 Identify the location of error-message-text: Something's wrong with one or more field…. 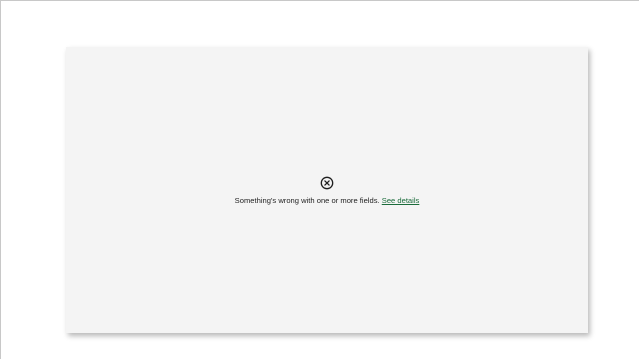
(307, 200).